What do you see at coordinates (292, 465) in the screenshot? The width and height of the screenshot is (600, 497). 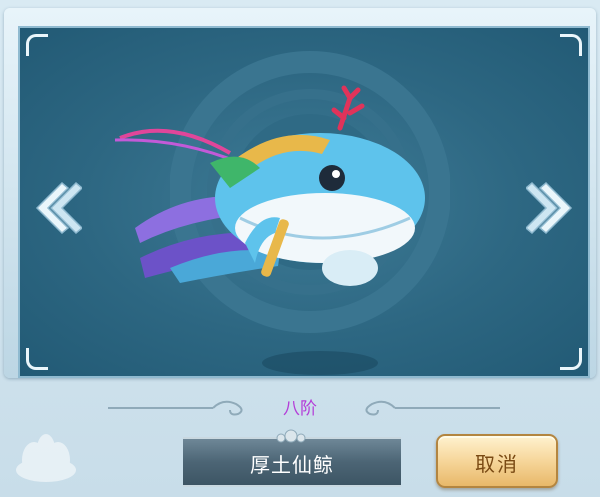 I see `pet-name: 厚土仙鲸` at bounding box center [292, 465].